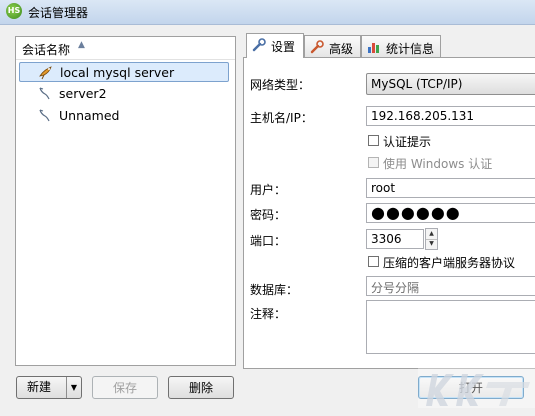 This screenshot has width=535, height=416. I want to click on dropdown-arrow-icon: ▼, so click(73, 387).